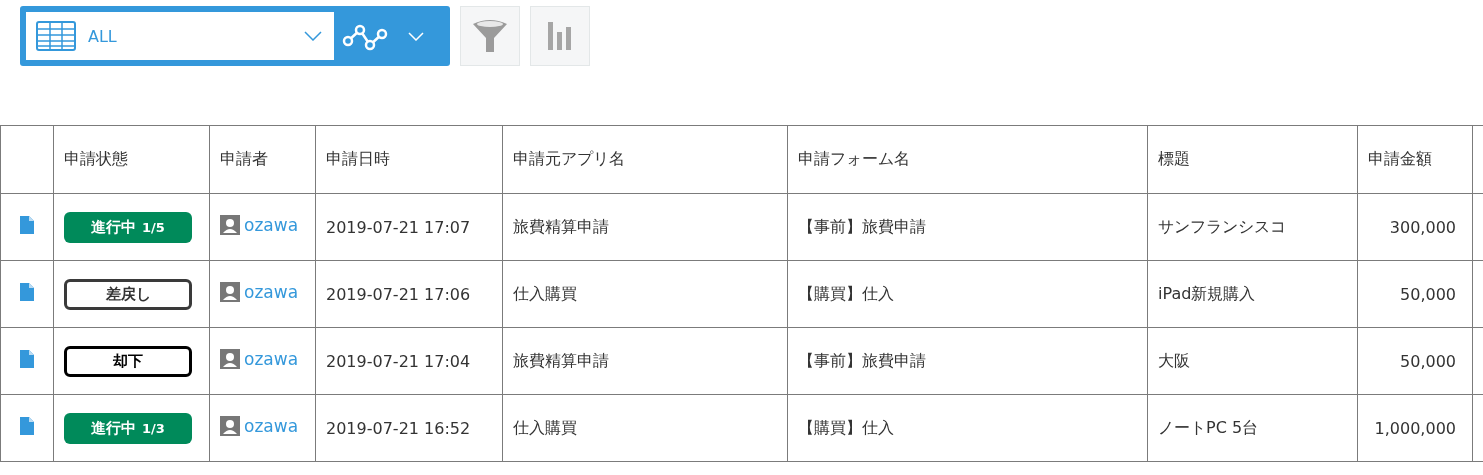 This screenshot has height=475, width=1483. Describe the element at coordinates (1252, 428) in the screenshot. I see `table-cell: ノートPC 5台` at that location.